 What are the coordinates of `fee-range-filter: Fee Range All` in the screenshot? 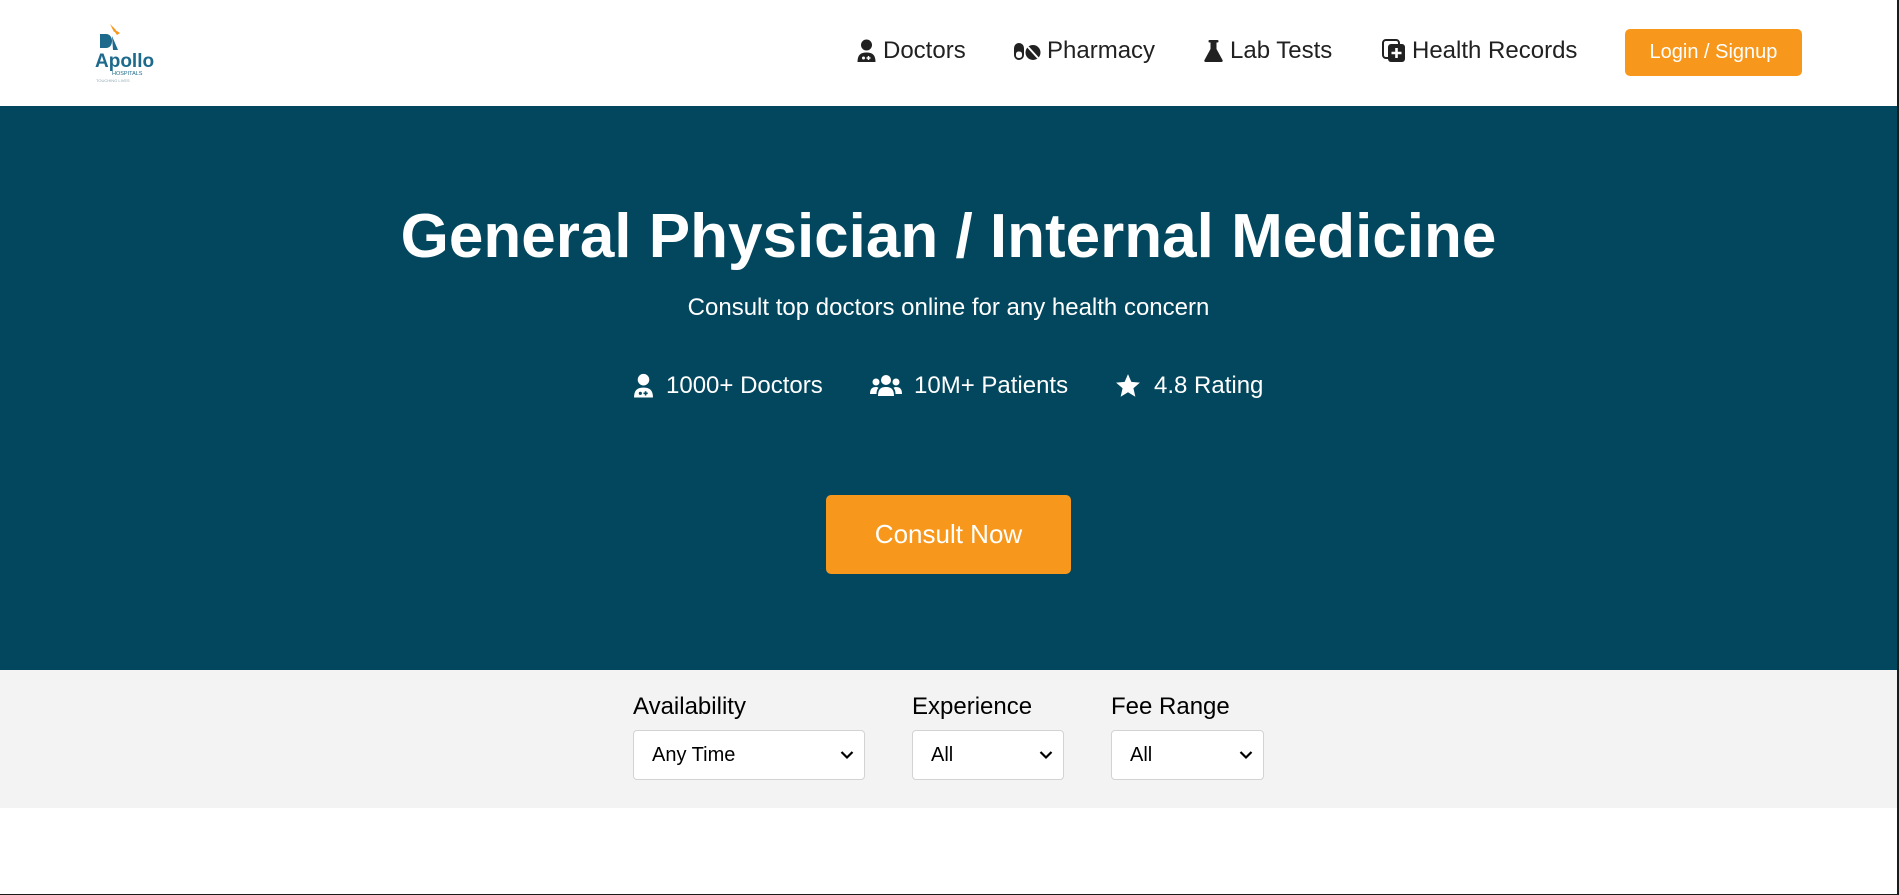 It's located at (1187, 736).